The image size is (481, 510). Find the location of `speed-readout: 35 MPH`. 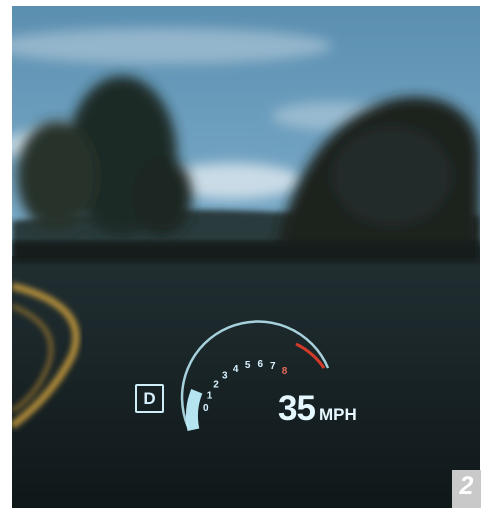

speed-readout: 35 MPH is located at coordinates (317, 409).